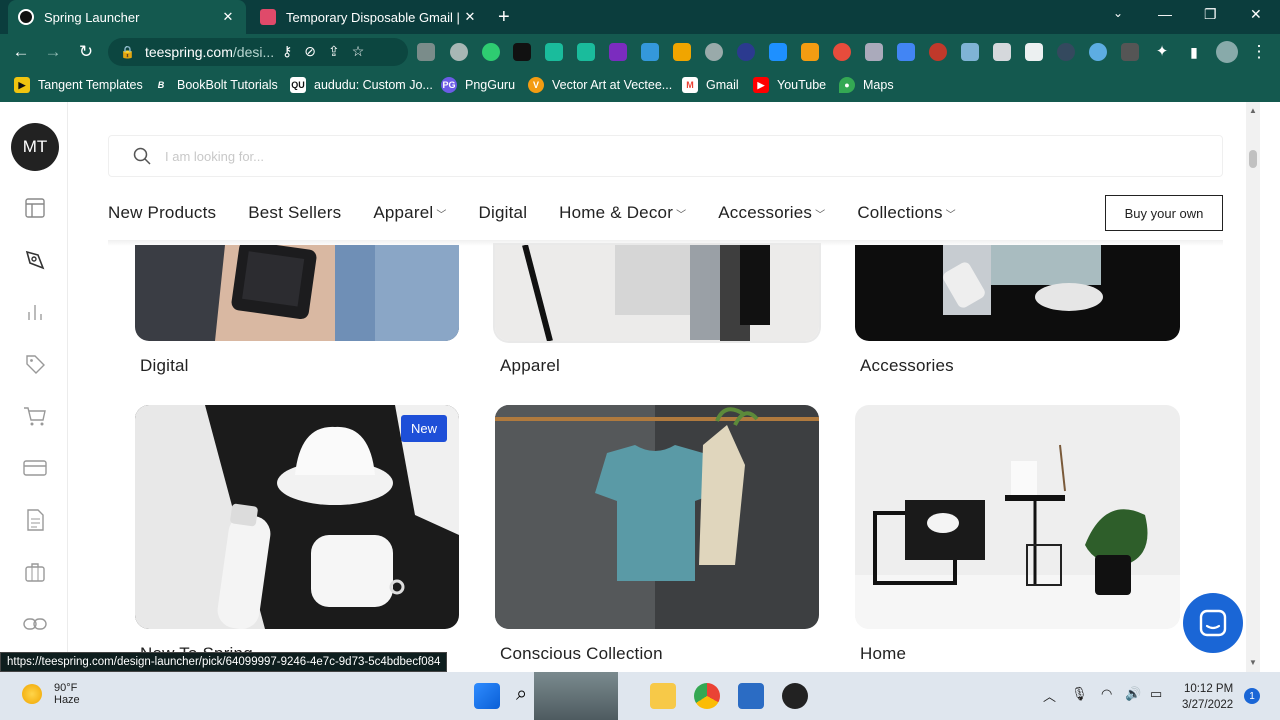  I want to click on bookmark-pngguru: PG PngGuru, so click(478, 85).